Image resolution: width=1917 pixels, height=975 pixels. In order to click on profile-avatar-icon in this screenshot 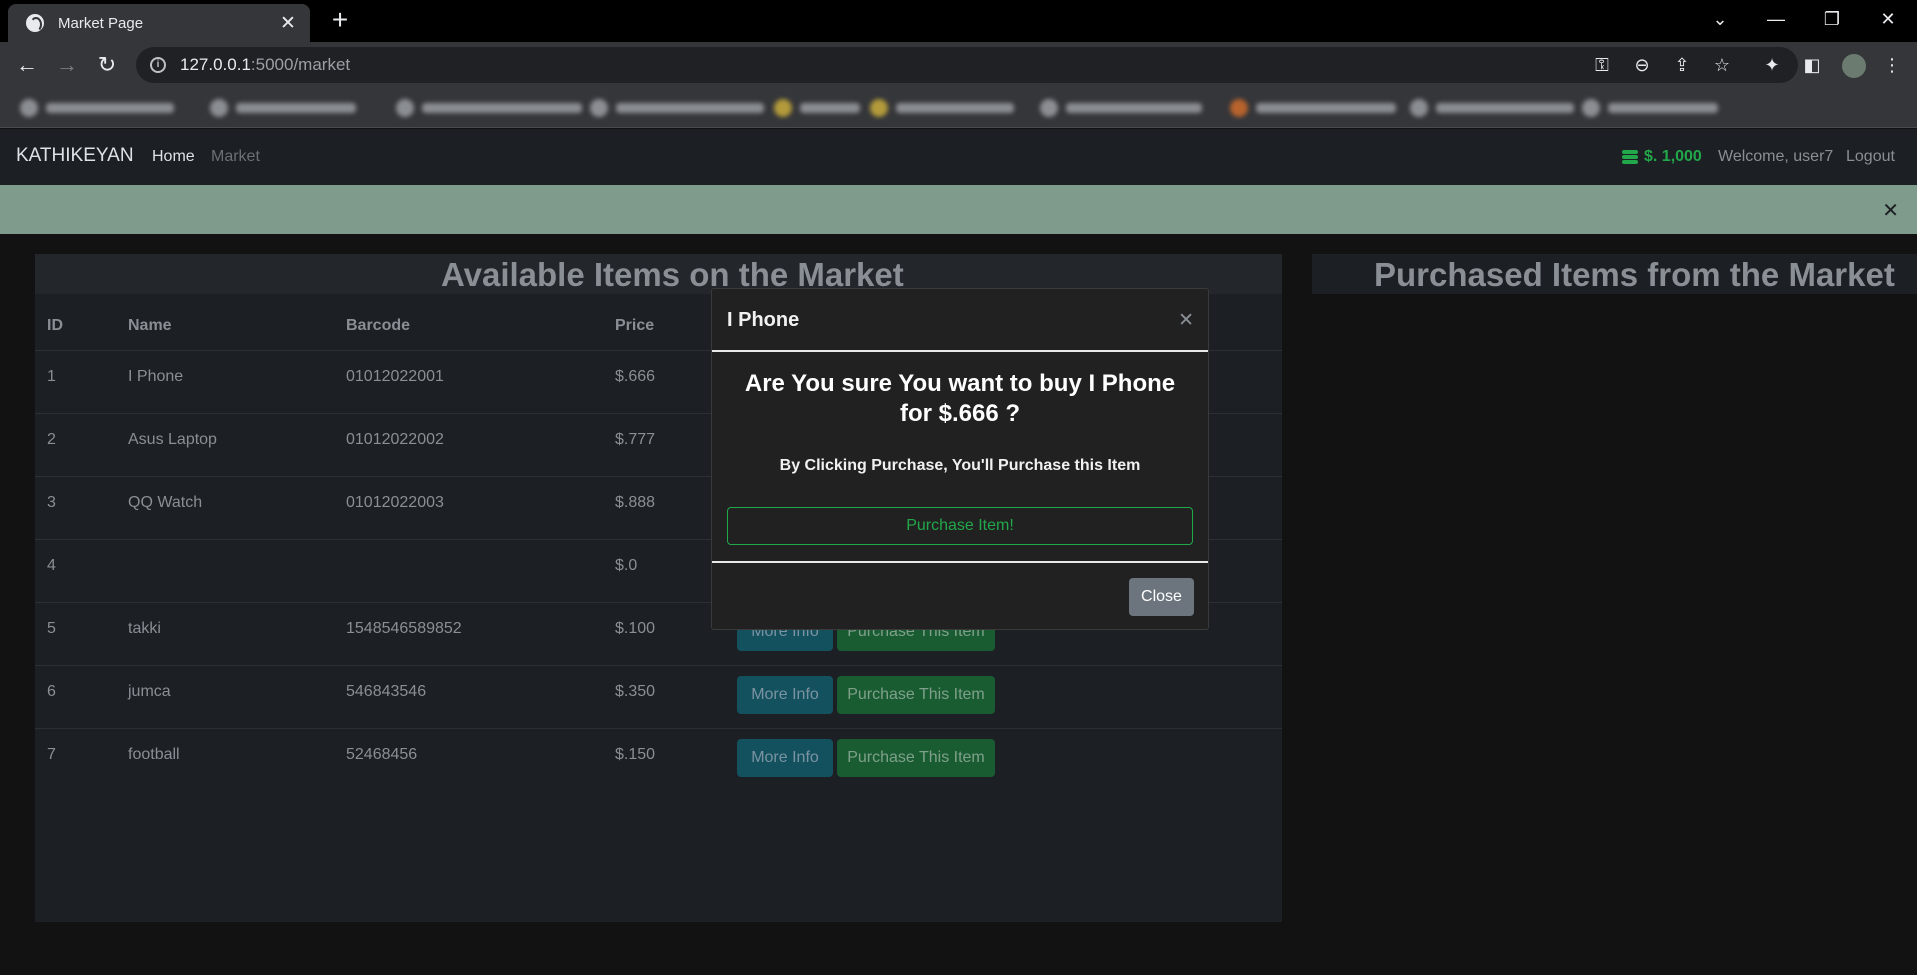, I will do `click(1854, 65)`.